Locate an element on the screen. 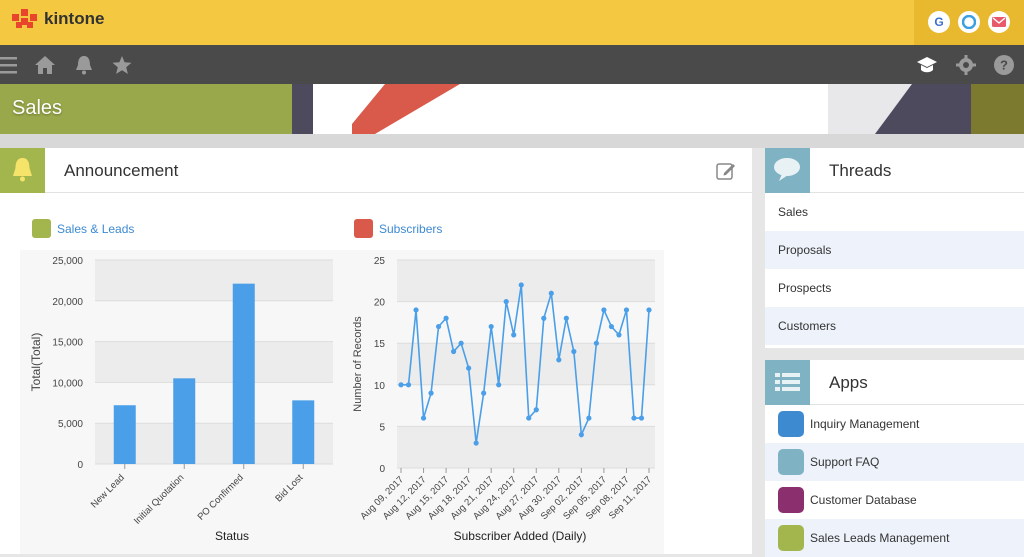 The width and height of the screenshot is (1024, 557). speech-bubble-icon is located at coordinates (791, 462).